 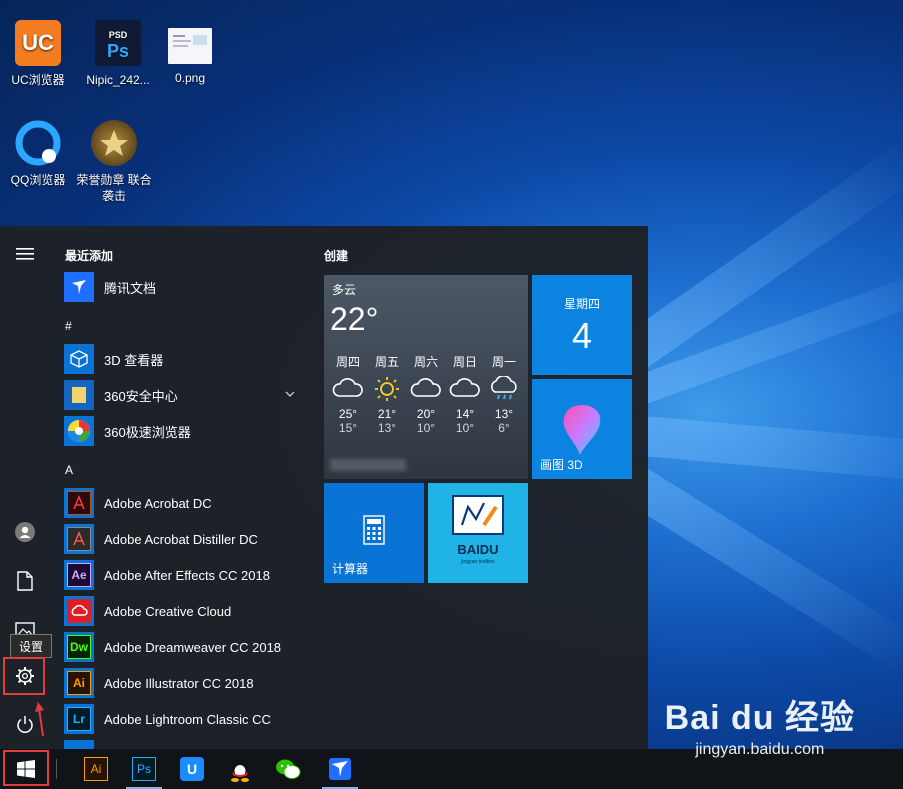 I want to click on app-after-effects: Ae Adobe After Effects CC 2018, so click(x=184, y=575).